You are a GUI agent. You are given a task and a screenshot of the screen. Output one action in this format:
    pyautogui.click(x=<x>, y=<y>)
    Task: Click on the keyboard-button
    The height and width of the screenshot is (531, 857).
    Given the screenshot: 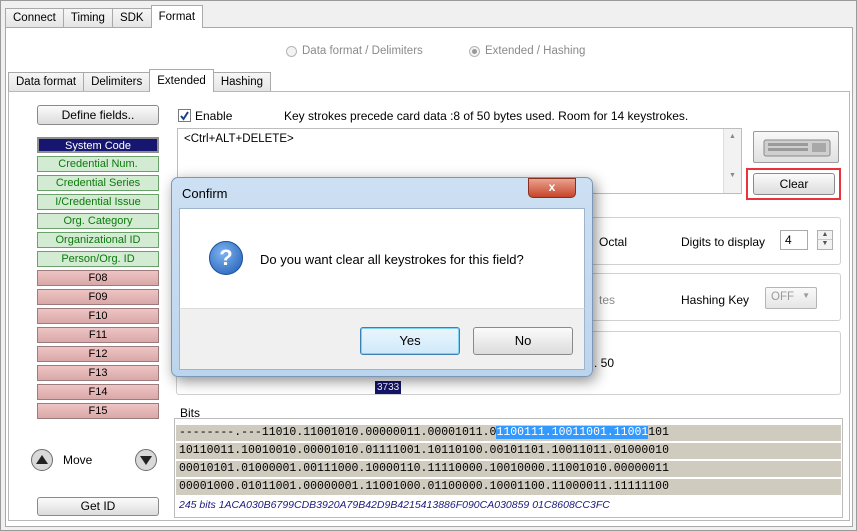 What is the action you would take?
    pyautogui.click(x=796, y=147)
    